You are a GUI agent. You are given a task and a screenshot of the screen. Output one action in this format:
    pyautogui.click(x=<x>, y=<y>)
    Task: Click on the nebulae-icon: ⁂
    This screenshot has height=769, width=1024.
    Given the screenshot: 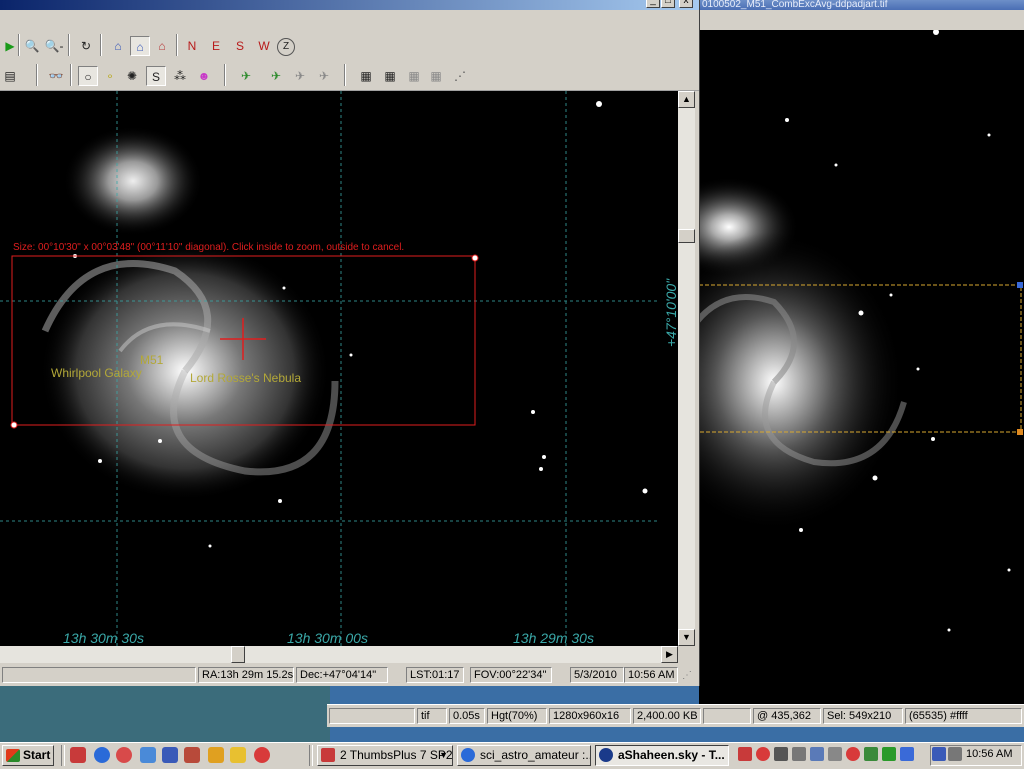 What is the action you would take?
    pyautogui.click(x=180, y=76)
    